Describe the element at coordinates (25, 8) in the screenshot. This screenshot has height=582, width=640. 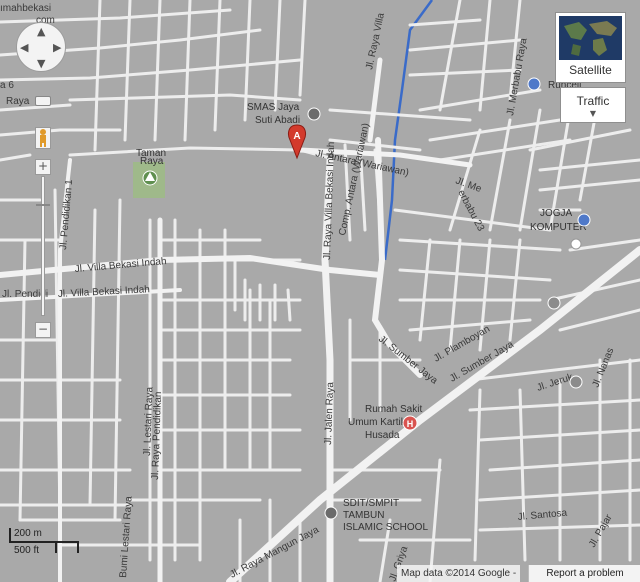
I see `label-top-left-fragment: ımahbekasi` at that location.